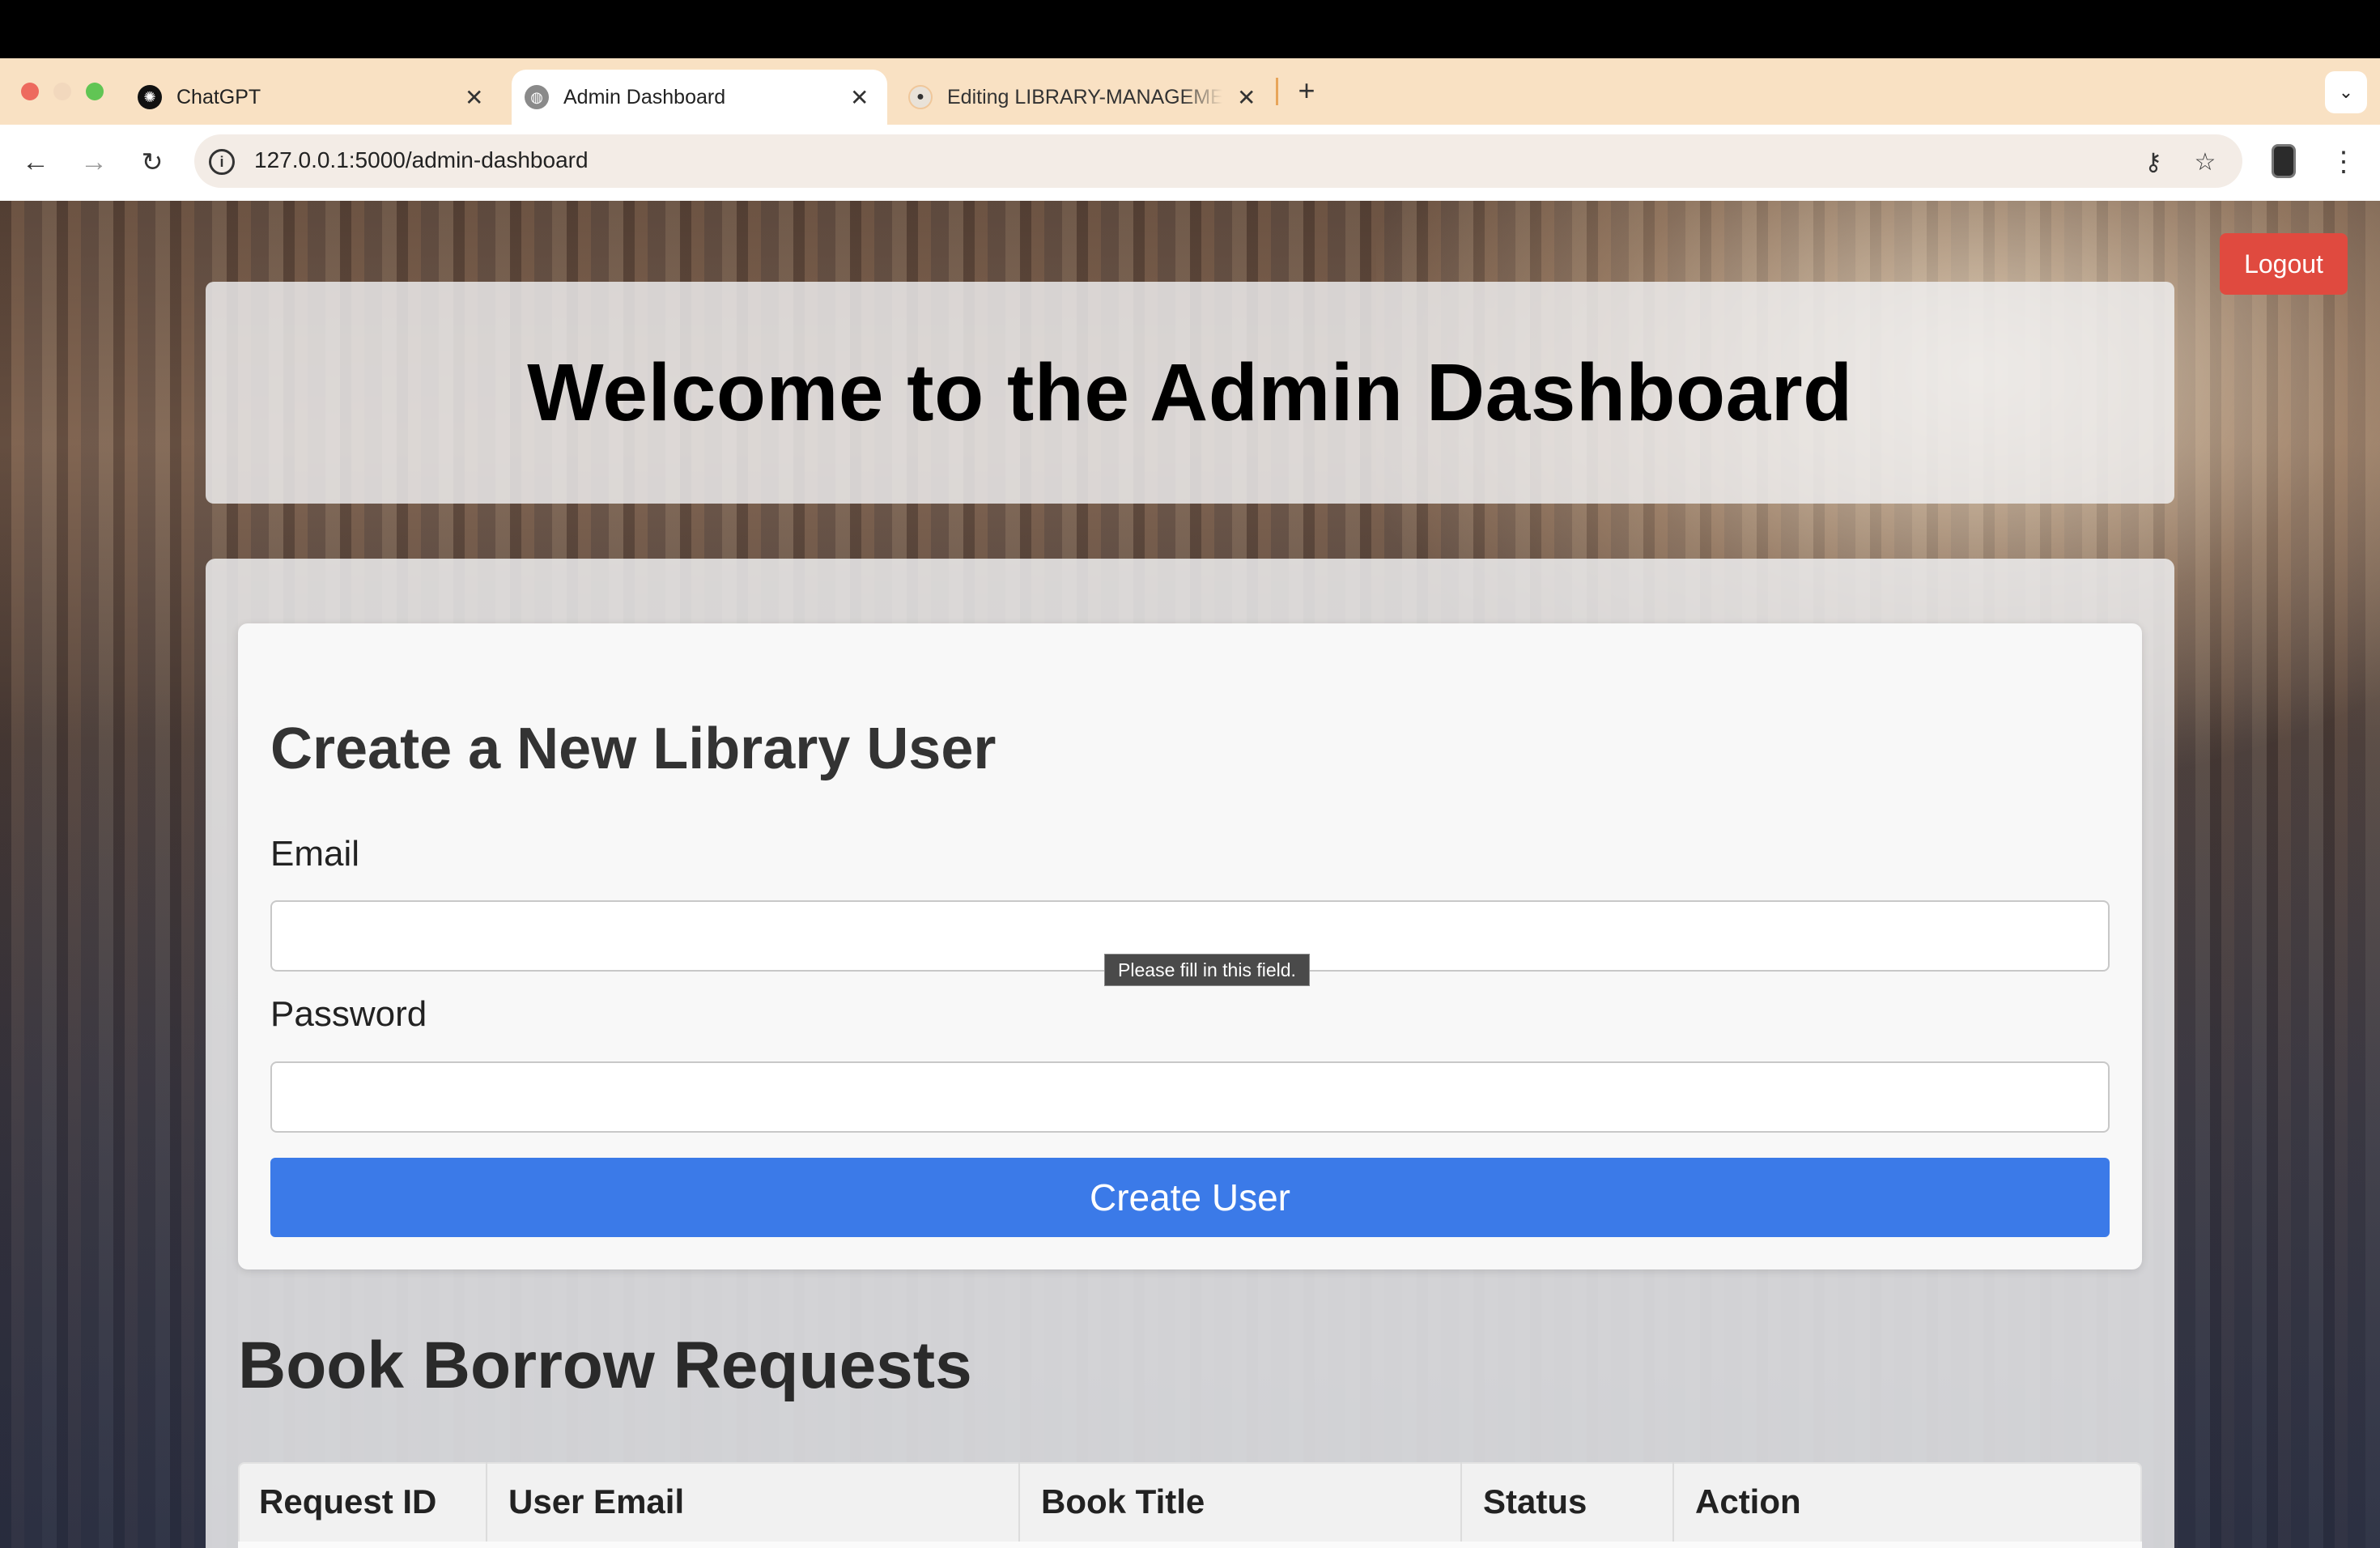 The height and width of the screenshot is (1548, 2380). Describe the element at coordinates (2284, 264) in the screenshot. I see `logout-button: Logout` at that location.